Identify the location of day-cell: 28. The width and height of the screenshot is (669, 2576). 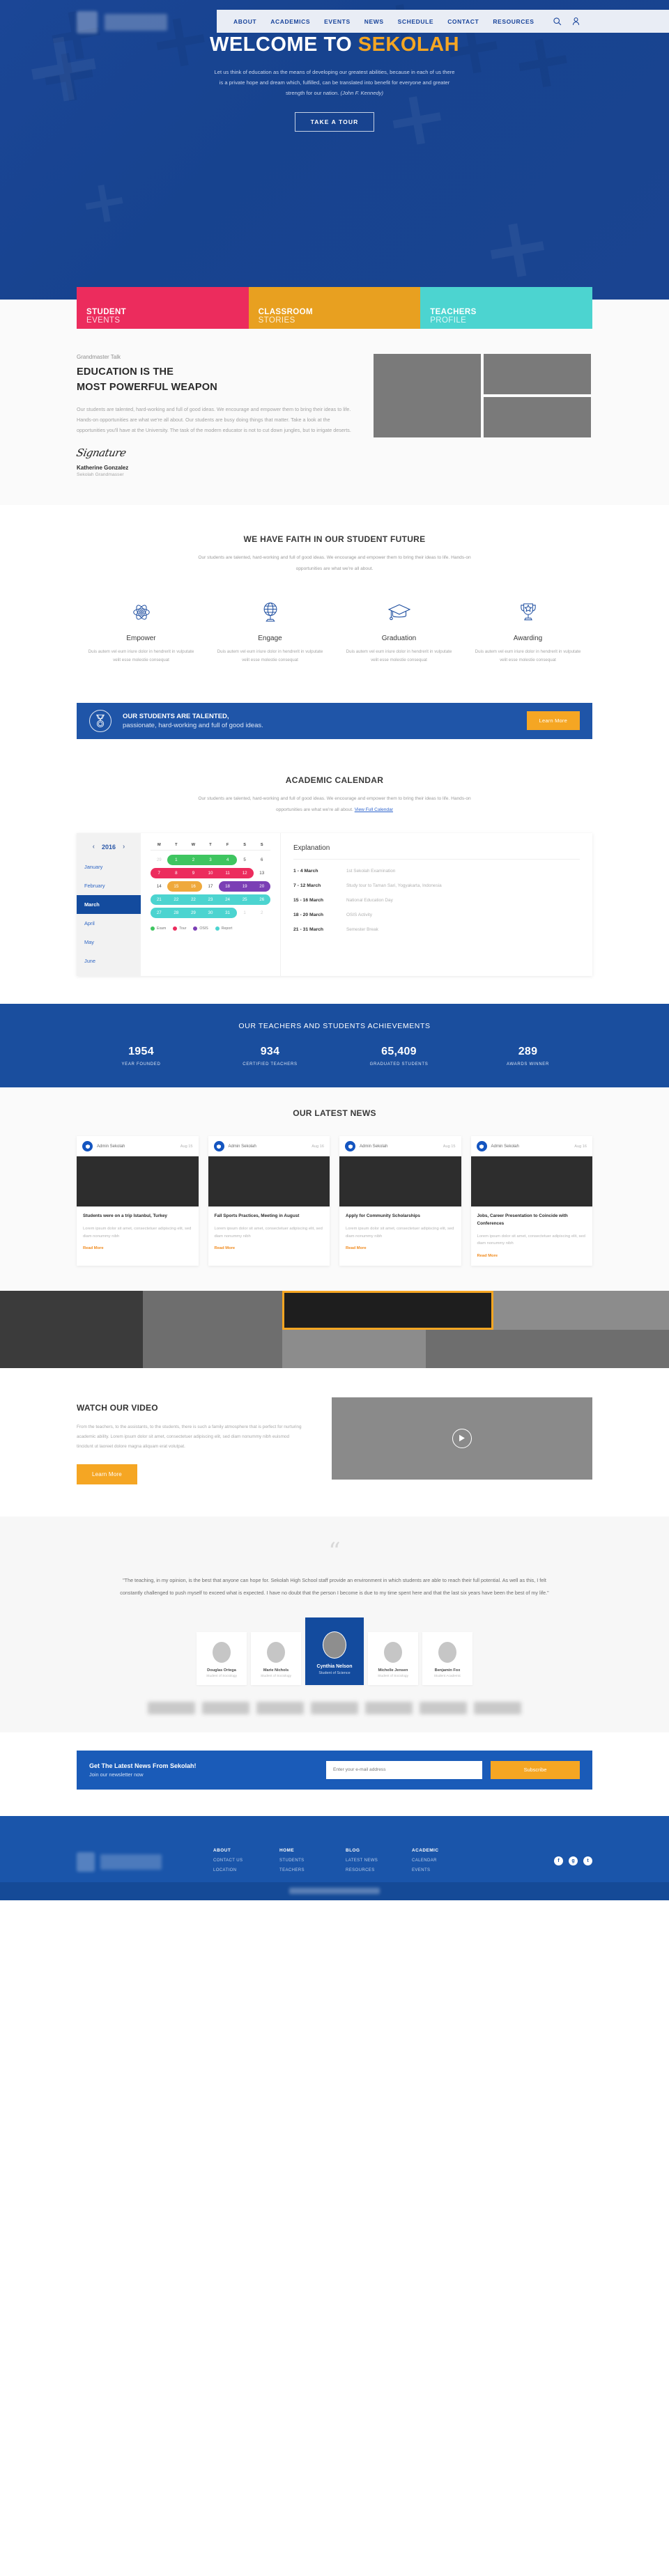
(176, 913).